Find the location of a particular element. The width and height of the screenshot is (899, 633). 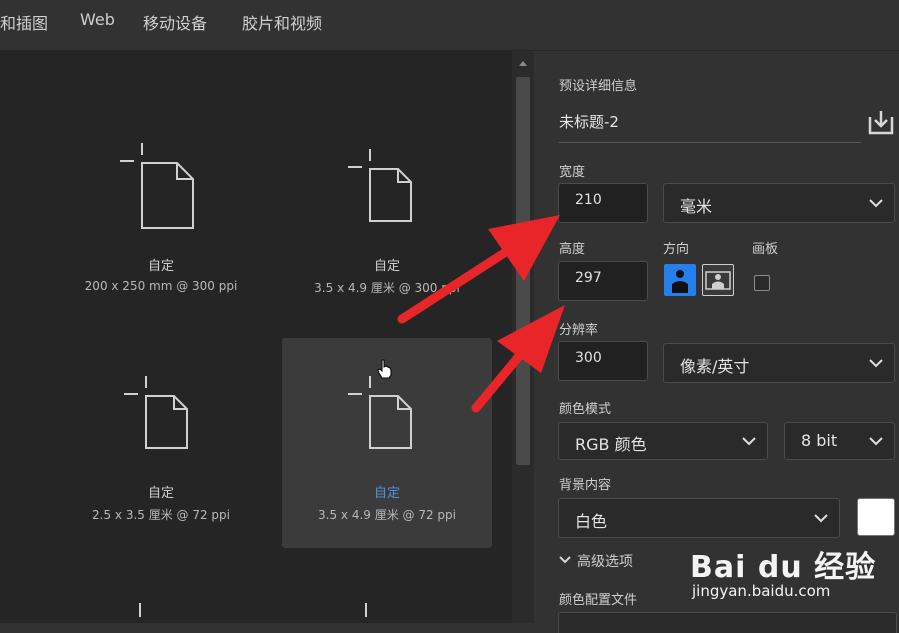

baidu-watermark: Bai du 经验 jingyan.baidu.com is located at coordinates (794, 581).